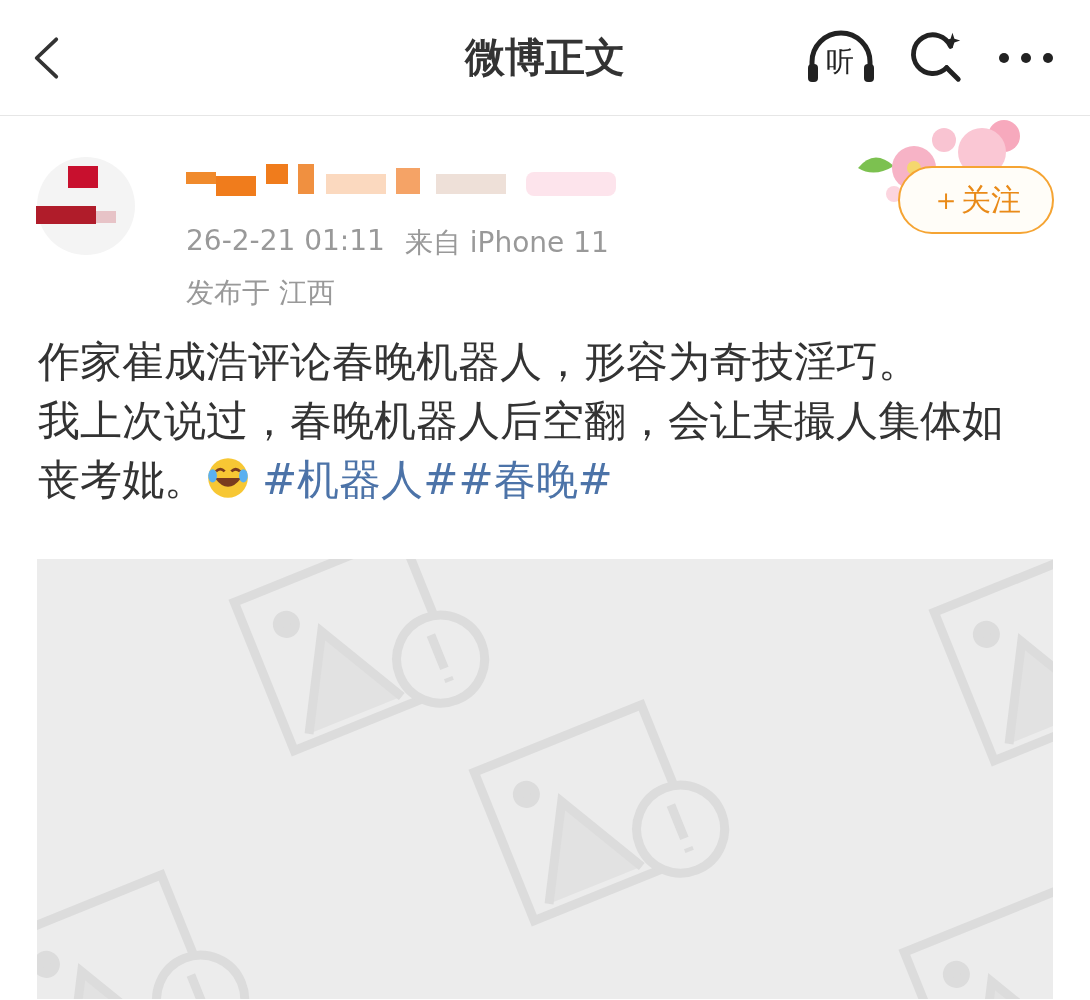  Describe the element at coordinates (46, 57) in the screenshot. I see `back-icon` at that location.